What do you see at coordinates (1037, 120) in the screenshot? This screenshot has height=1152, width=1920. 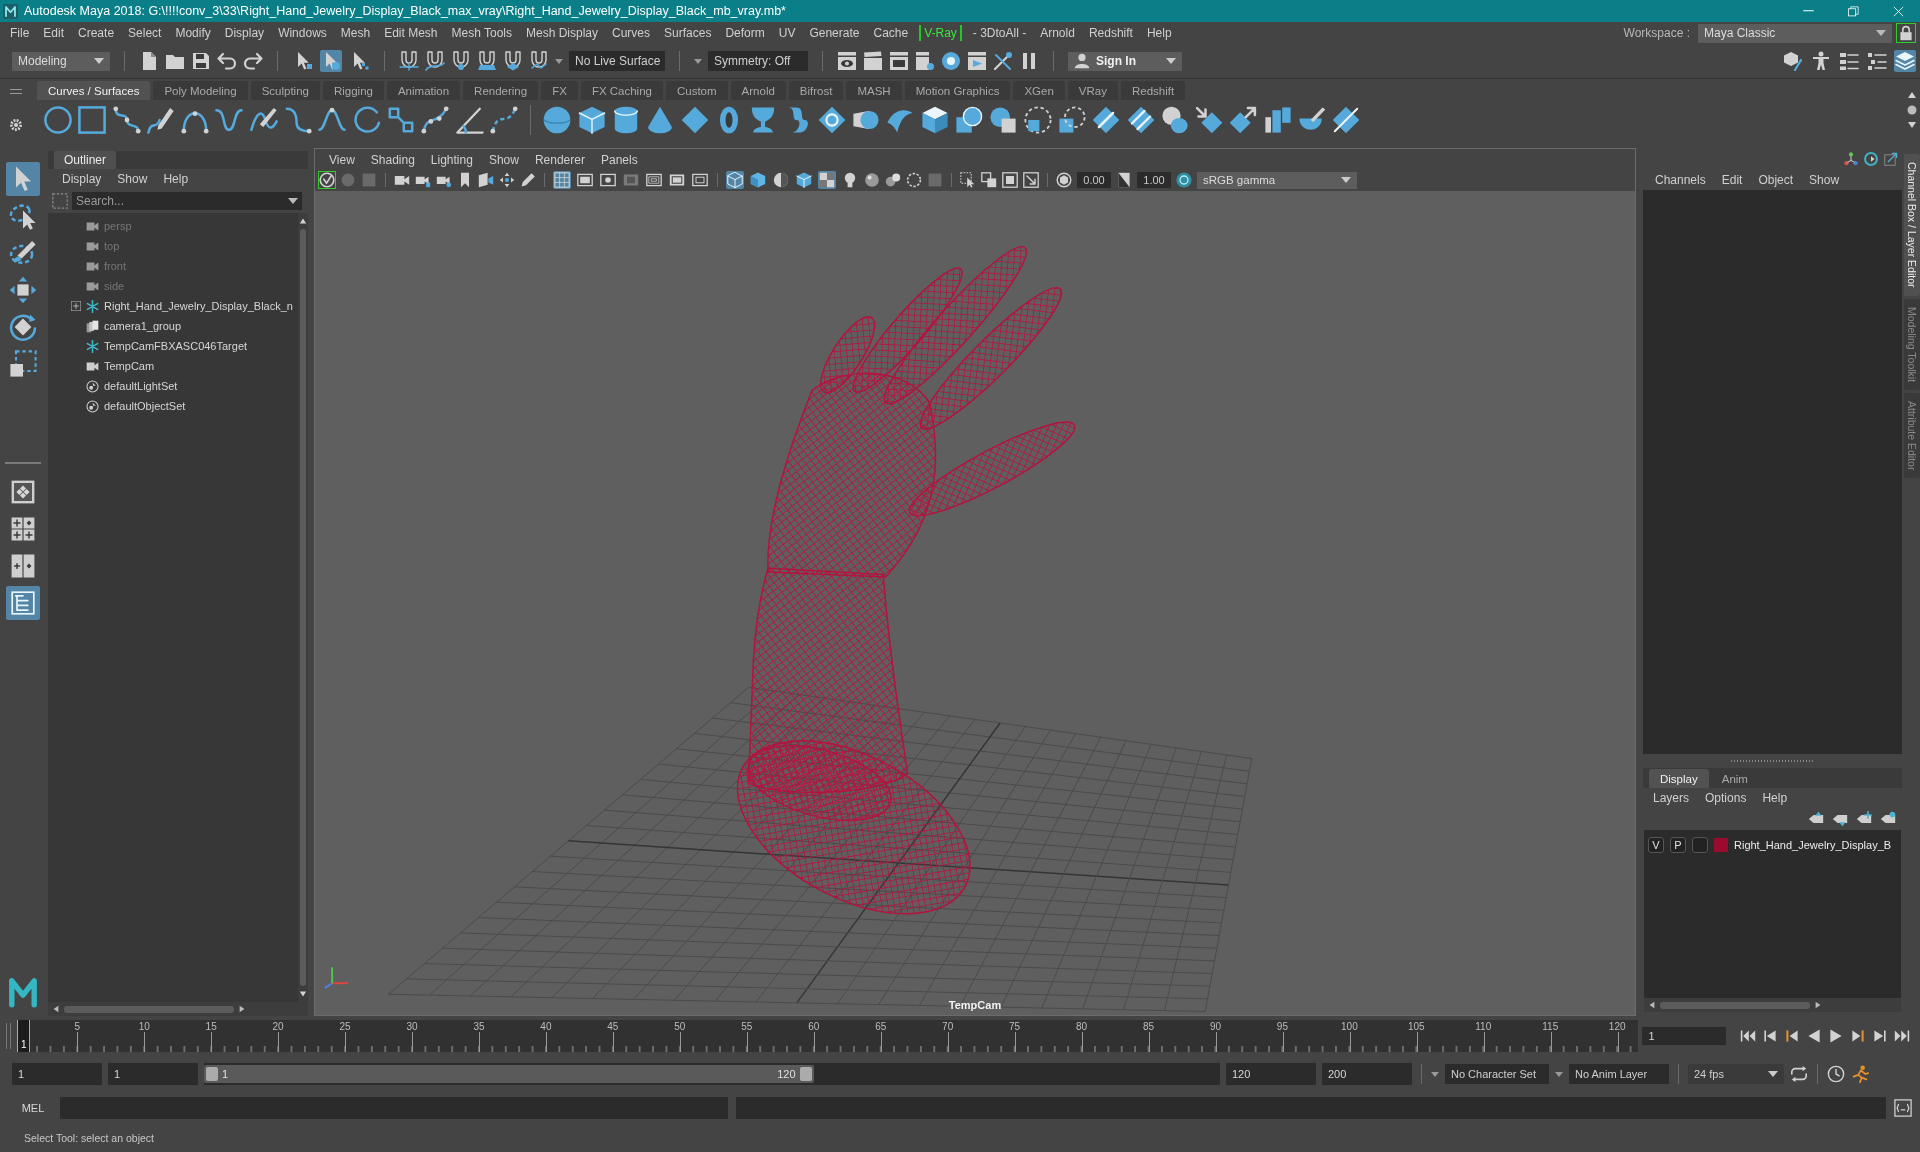 I see `dashed-circle-icon` at bounding box center [1037, 120].